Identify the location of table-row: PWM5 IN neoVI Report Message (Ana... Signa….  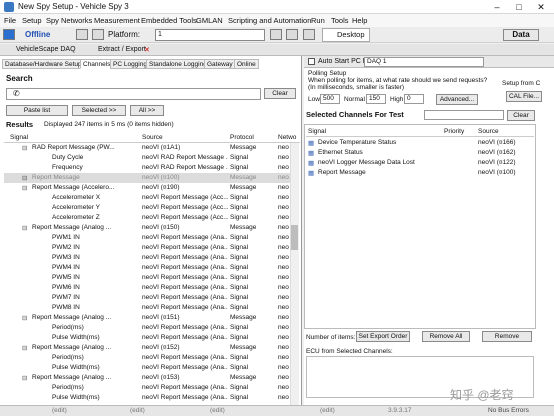
(147, 278).